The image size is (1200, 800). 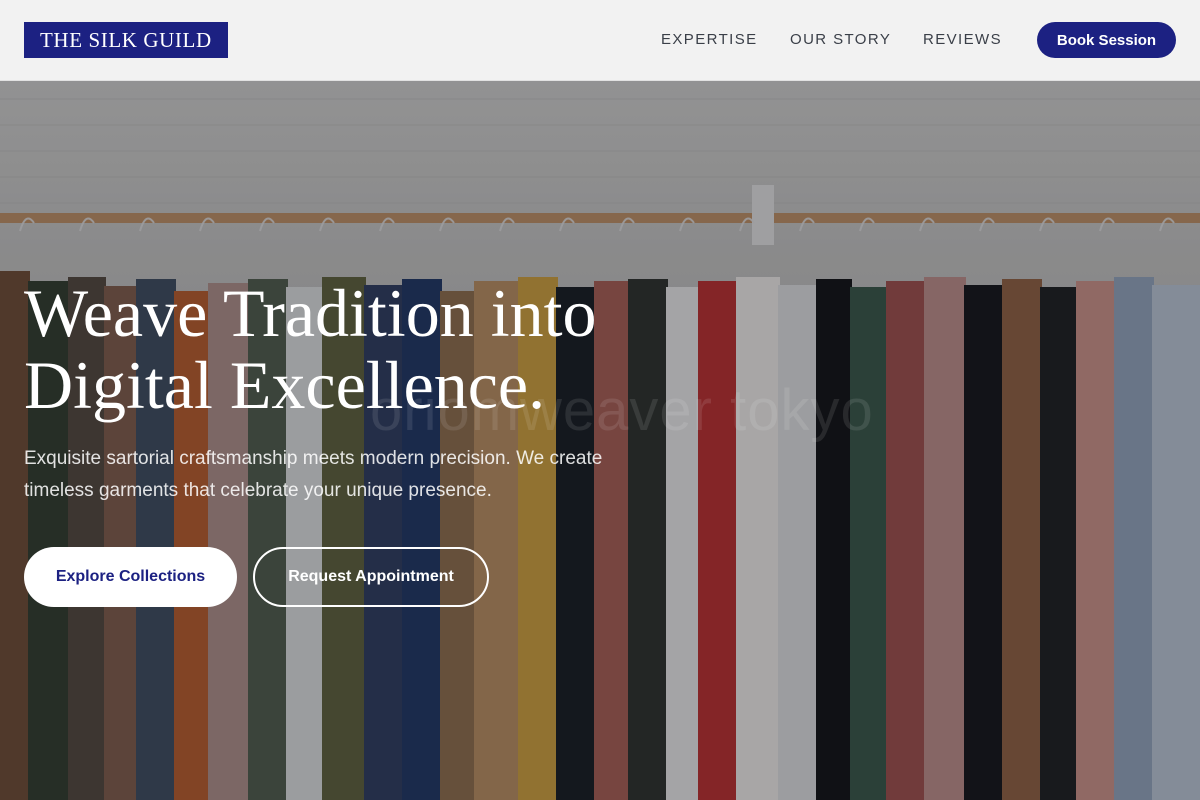 I want to click on hero-title-line-1: Weave Tradition into, so click(x=310, y=313).